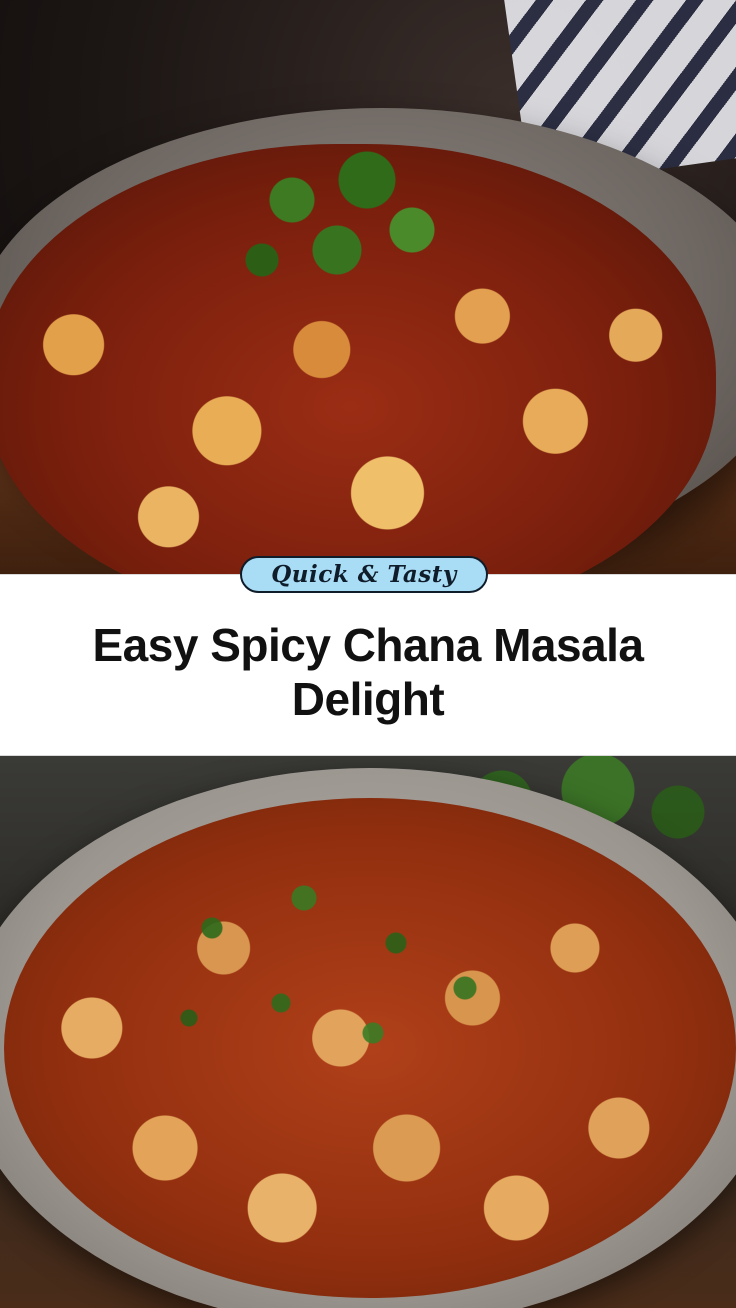 The image size is (736, 1308). I want to click on badge-label: Quick & Tasty, so click(364, 574).